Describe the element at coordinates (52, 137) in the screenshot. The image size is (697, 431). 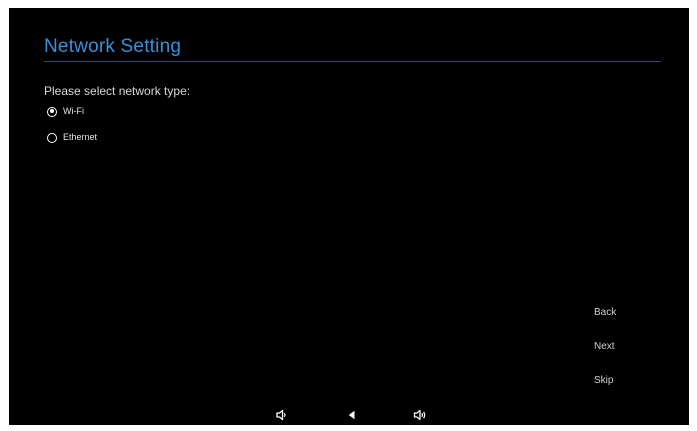
I see `ethernet-radio-button` at that location.